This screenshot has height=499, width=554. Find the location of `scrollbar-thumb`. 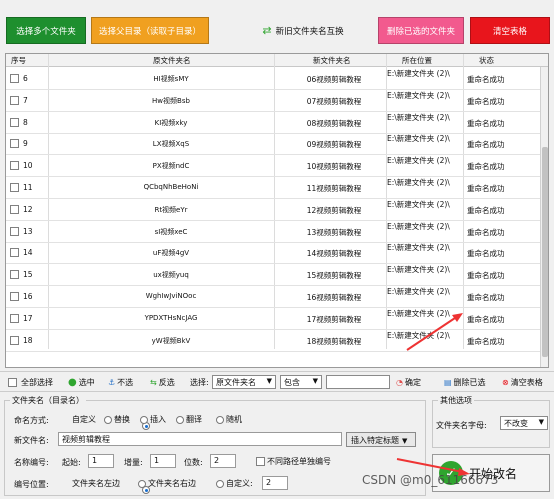

scrollbar-thumb is located at coordinates (545, 252).